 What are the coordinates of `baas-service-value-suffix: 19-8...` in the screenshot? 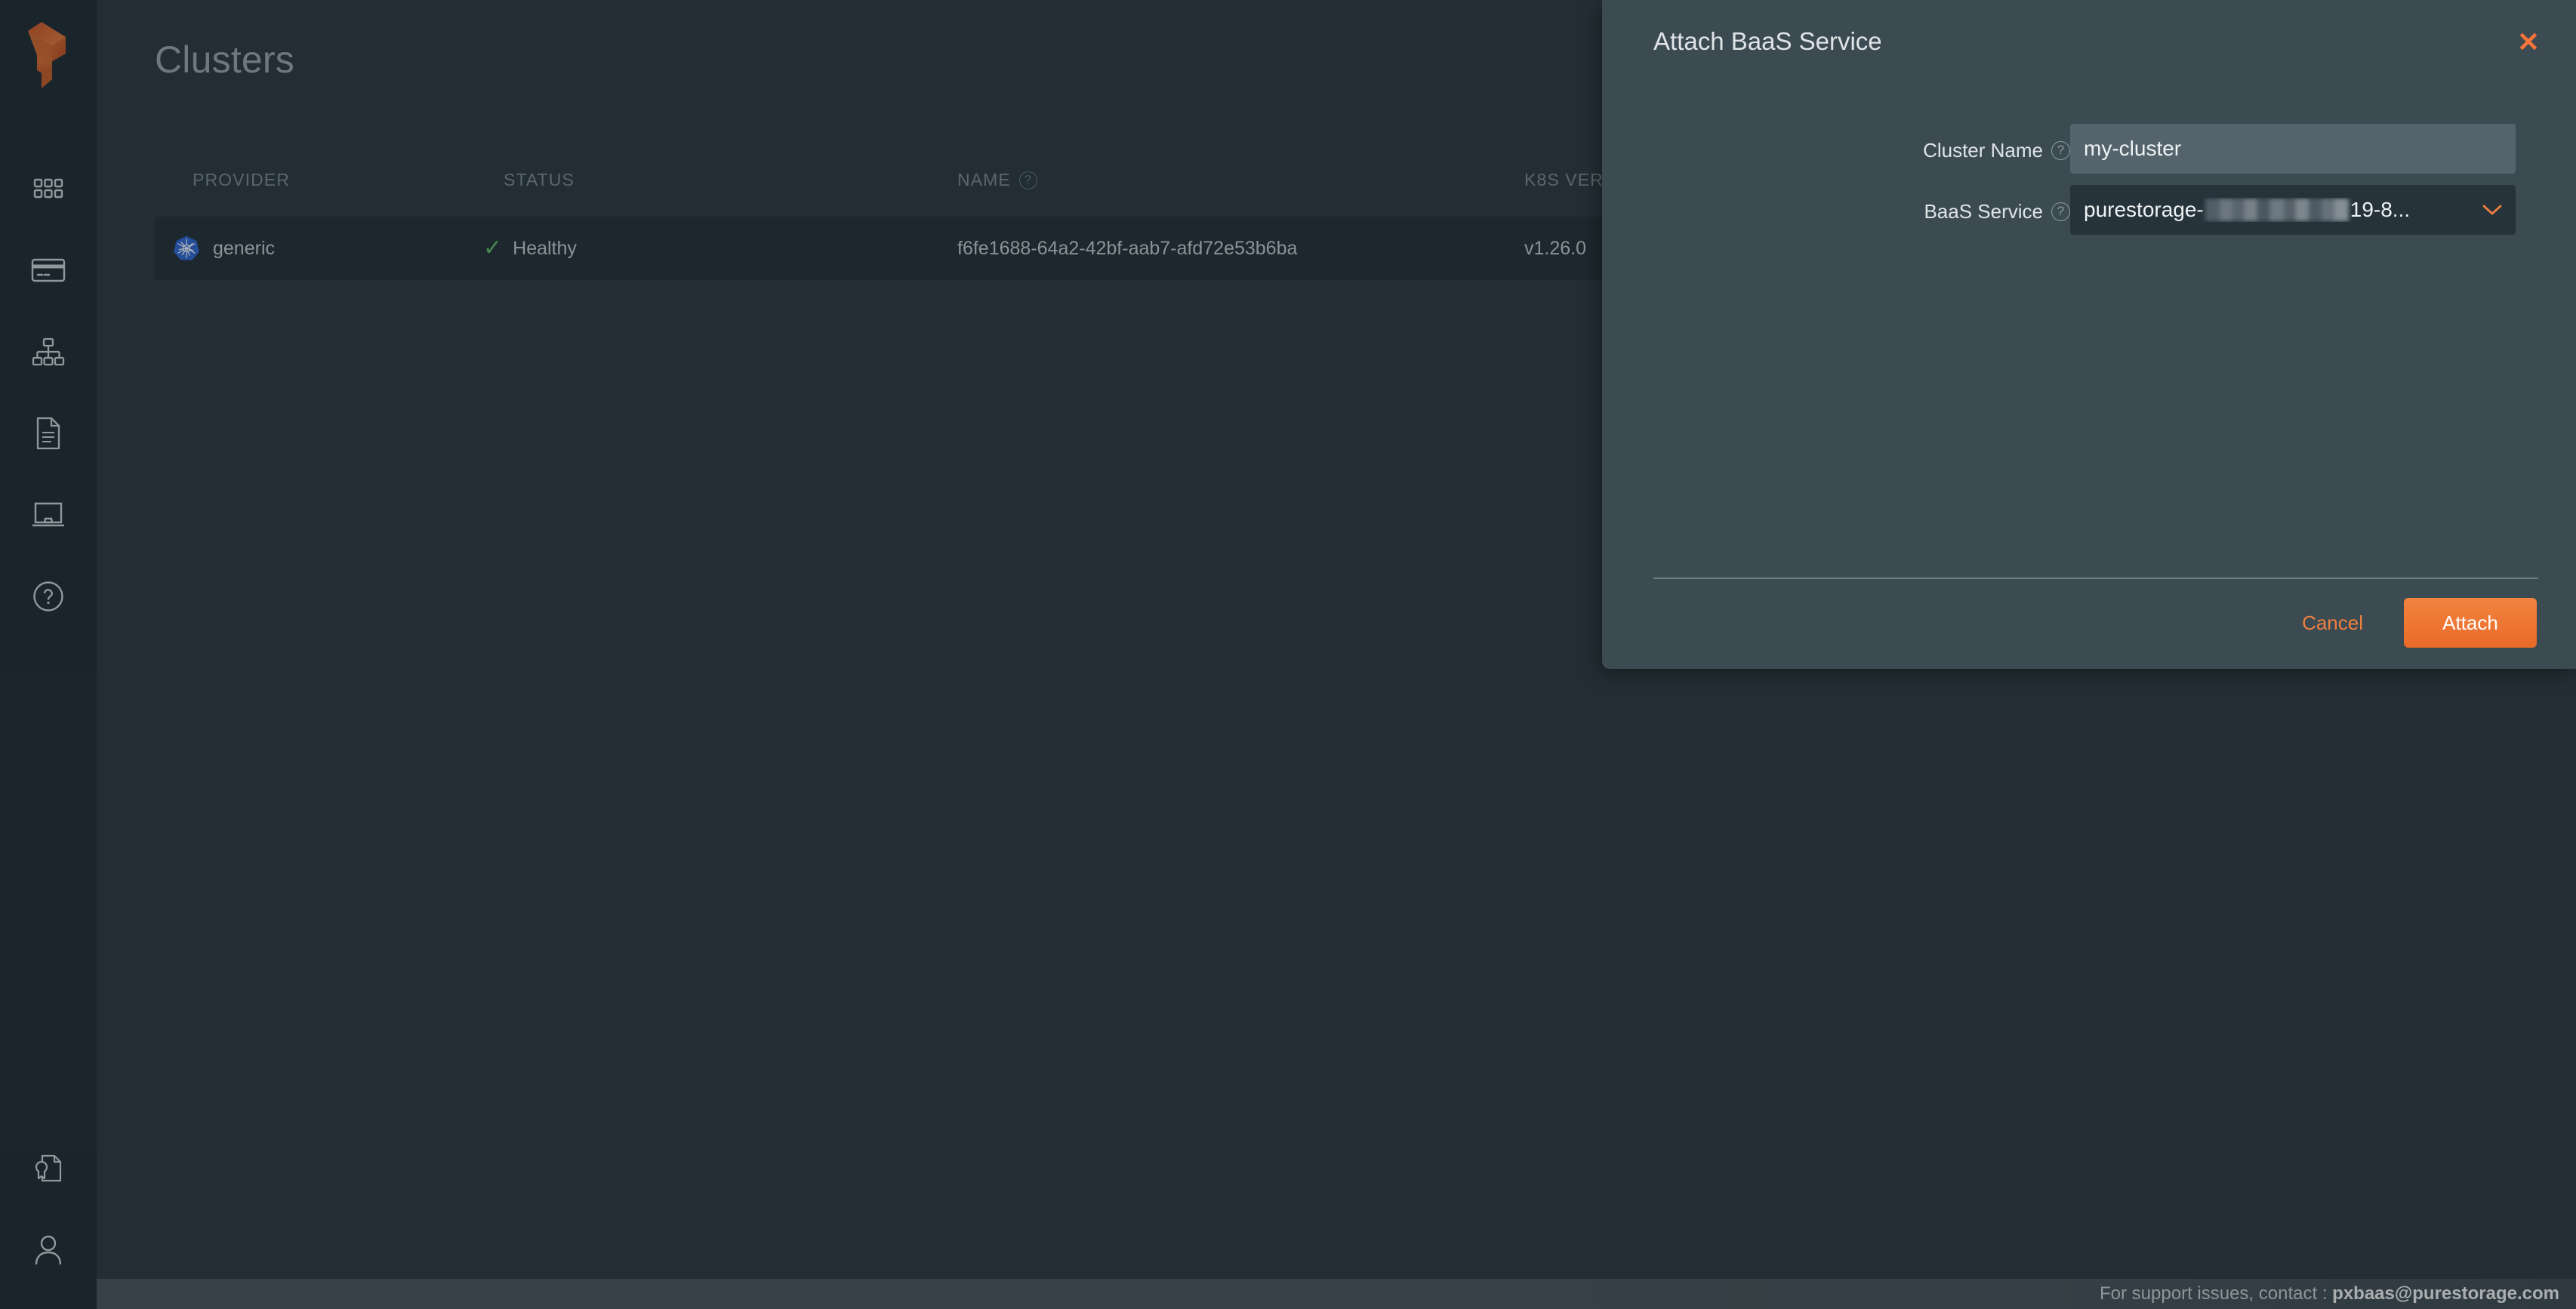 It's located at (2380, 209).